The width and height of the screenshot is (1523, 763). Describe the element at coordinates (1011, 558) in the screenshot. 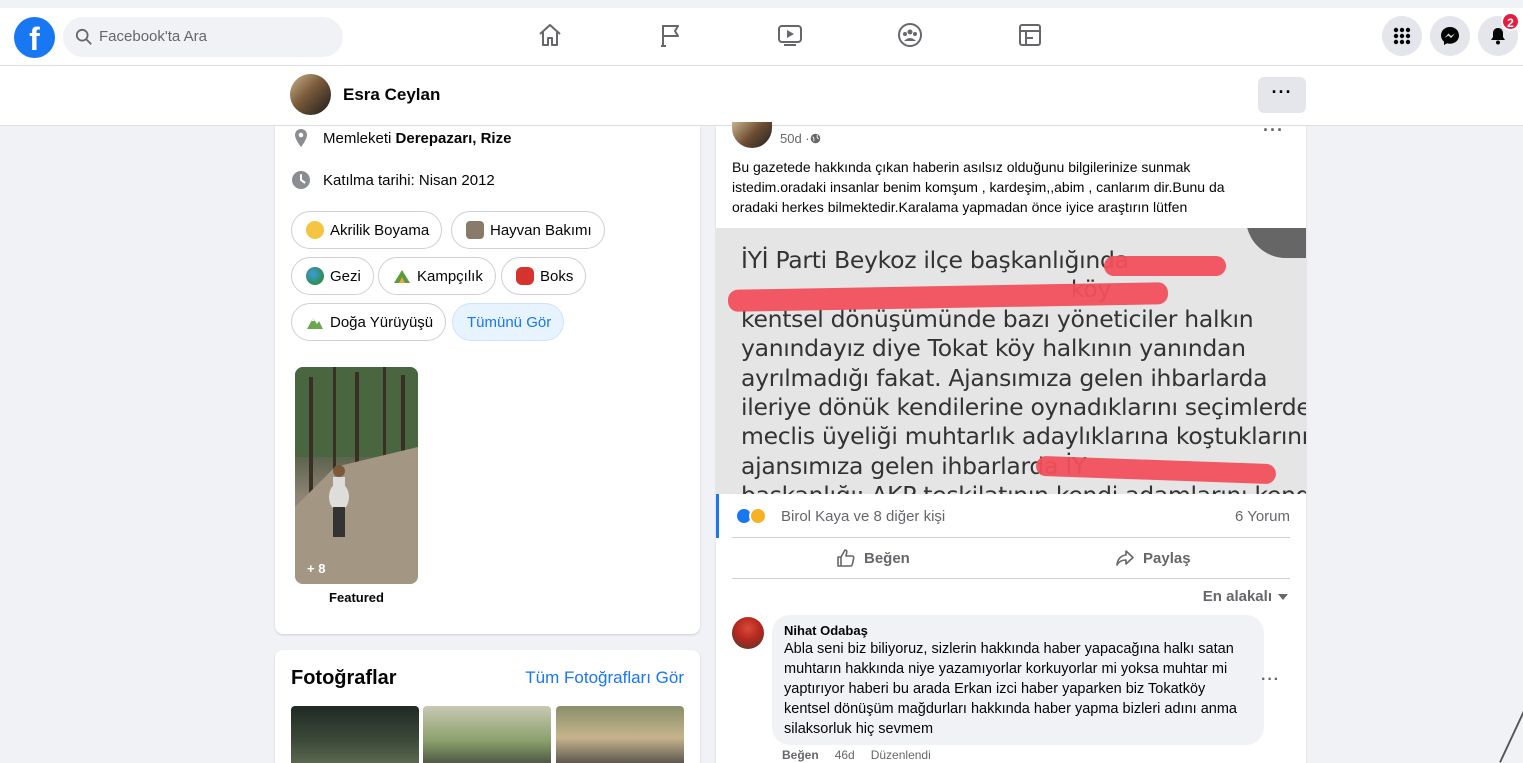

I see `post-actions: Beğen Paylaş` at that location.